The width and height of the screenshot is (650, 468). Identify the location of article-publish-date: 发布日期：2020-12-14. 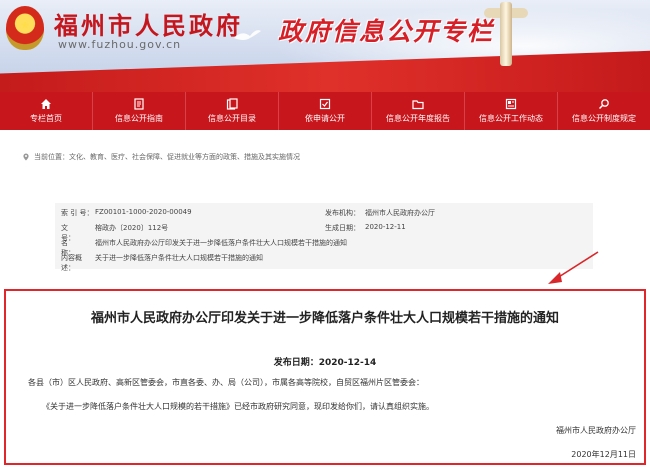
(325, 363).